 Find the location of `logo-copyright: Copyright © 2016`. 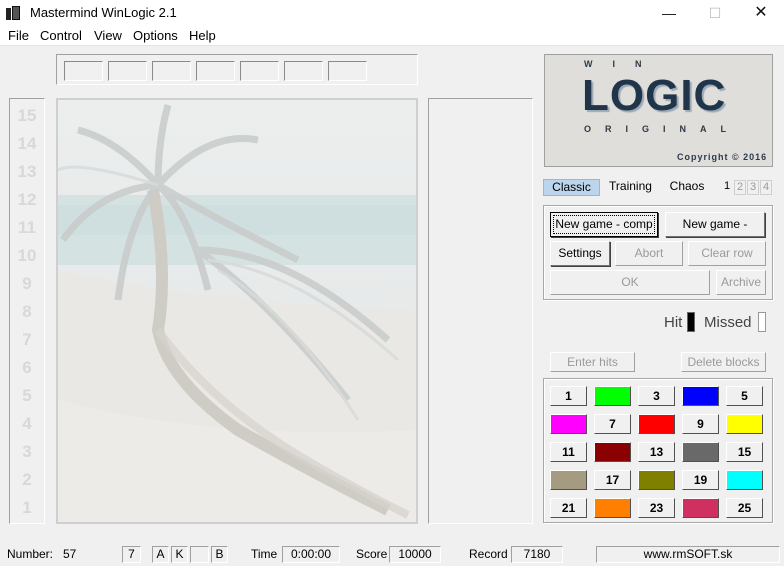

logo-copyright: Copyright © 2016 is located at coordinates (722, 157).